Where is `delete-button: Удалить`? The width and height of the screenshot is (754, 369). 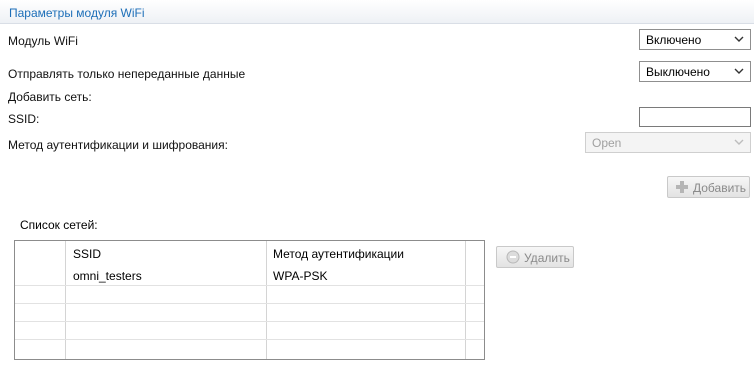
delete-button: Удалить is located at coordinates (535, 257).